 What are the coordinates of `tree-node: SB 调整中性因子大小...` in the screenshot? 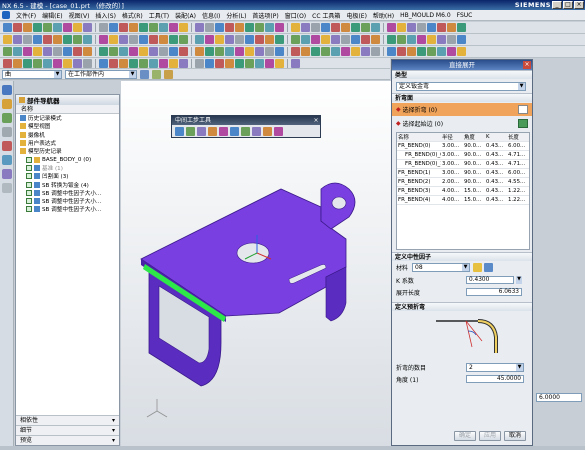 It's located at (67, 201).